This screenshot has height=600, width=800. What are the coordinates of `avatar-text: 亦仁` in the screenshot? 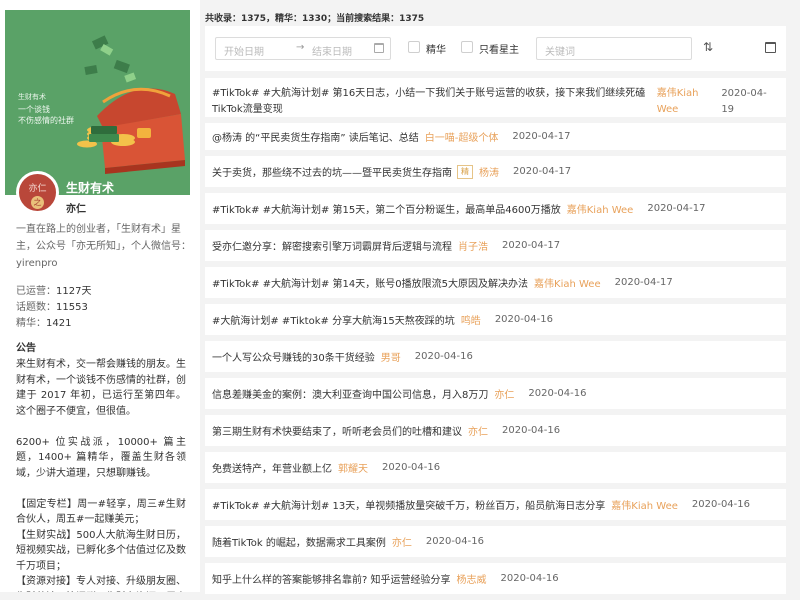 It's located at (37, 189).